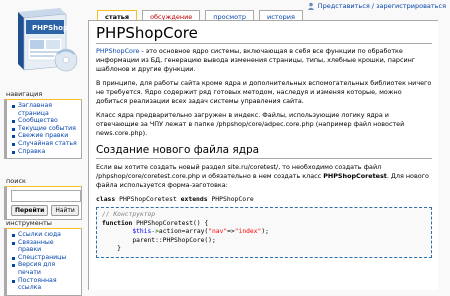  Describe the element at coordinates (119, 248) in the screenshot. I see `code-close-brace: }` at that location.